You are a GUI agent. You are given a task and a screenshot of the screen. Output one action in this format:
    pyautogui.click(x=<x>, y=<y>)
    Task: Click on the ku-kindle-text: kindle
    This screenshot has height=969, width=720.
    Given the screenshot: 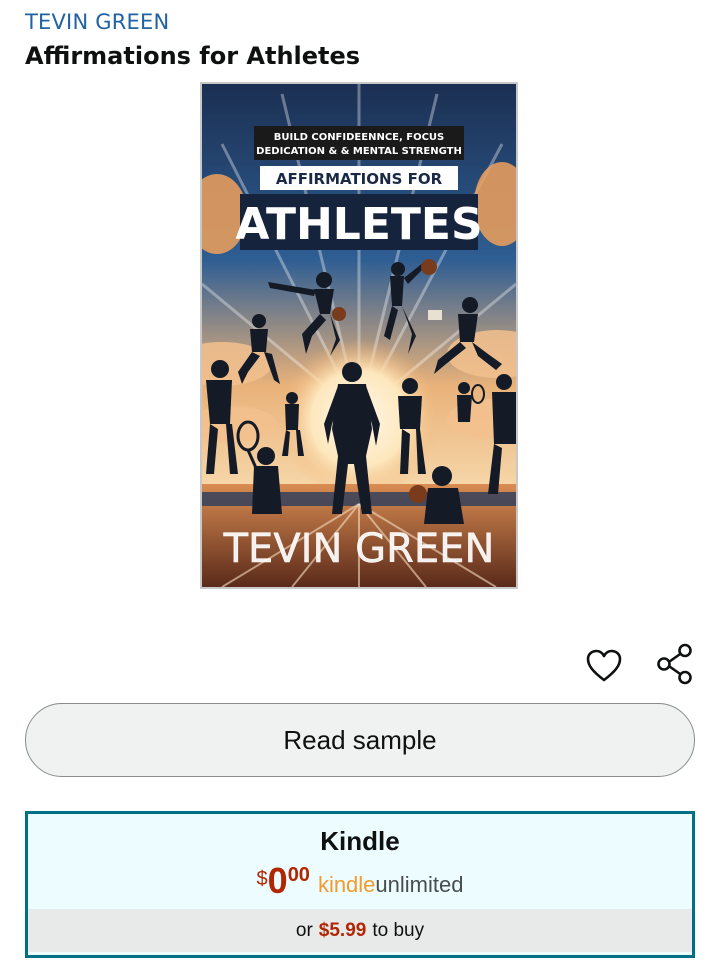 What is the action you would take?
    pyautogui.click(x=346, y=884)
    